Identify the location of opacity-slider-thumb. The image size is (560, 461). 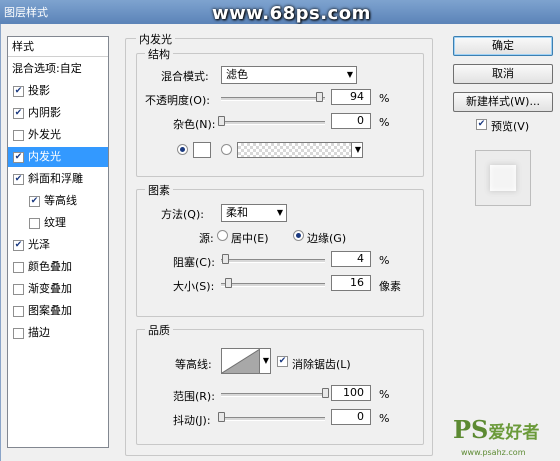
(319, 97).